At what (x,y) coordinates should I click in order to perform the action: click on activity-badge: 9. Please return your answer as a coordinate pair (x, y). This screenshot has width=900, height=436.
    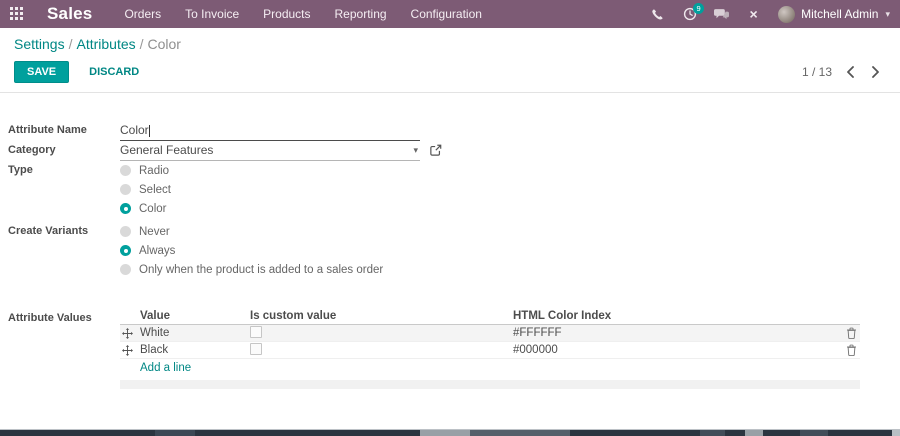
    Looking at the image, I should click on (699, 8).